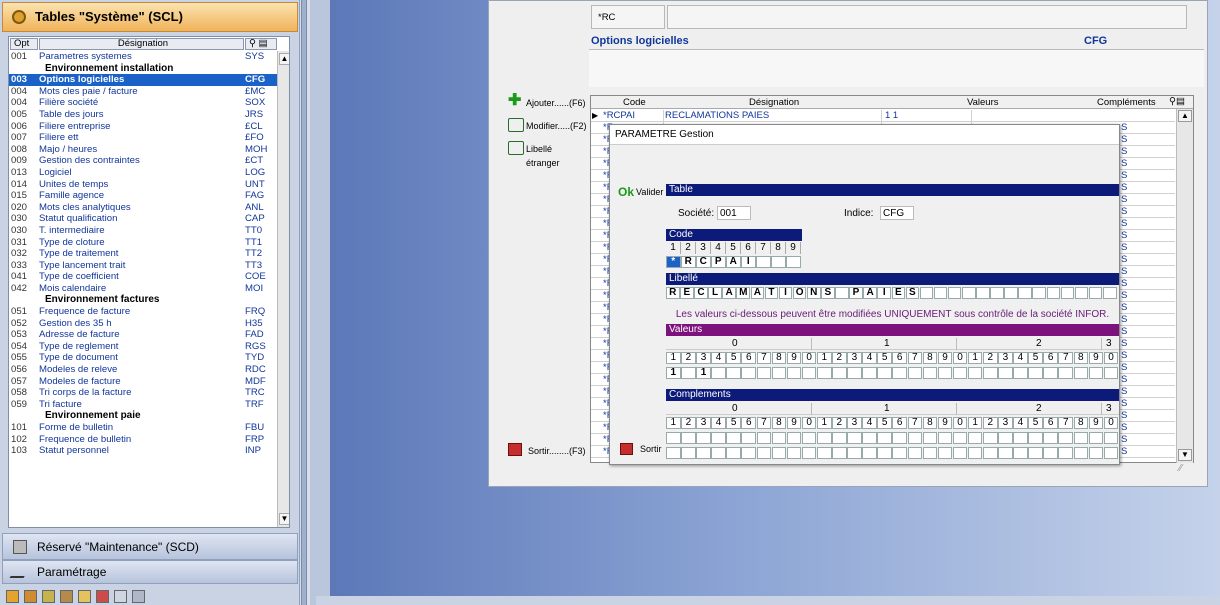 Image resolution: width=1220 pixels, height=605 pixels. Describe the element at coordinates (1184, 286) in the screenshot. I see `grid-scrollbar: ▲ ▼` at that location.